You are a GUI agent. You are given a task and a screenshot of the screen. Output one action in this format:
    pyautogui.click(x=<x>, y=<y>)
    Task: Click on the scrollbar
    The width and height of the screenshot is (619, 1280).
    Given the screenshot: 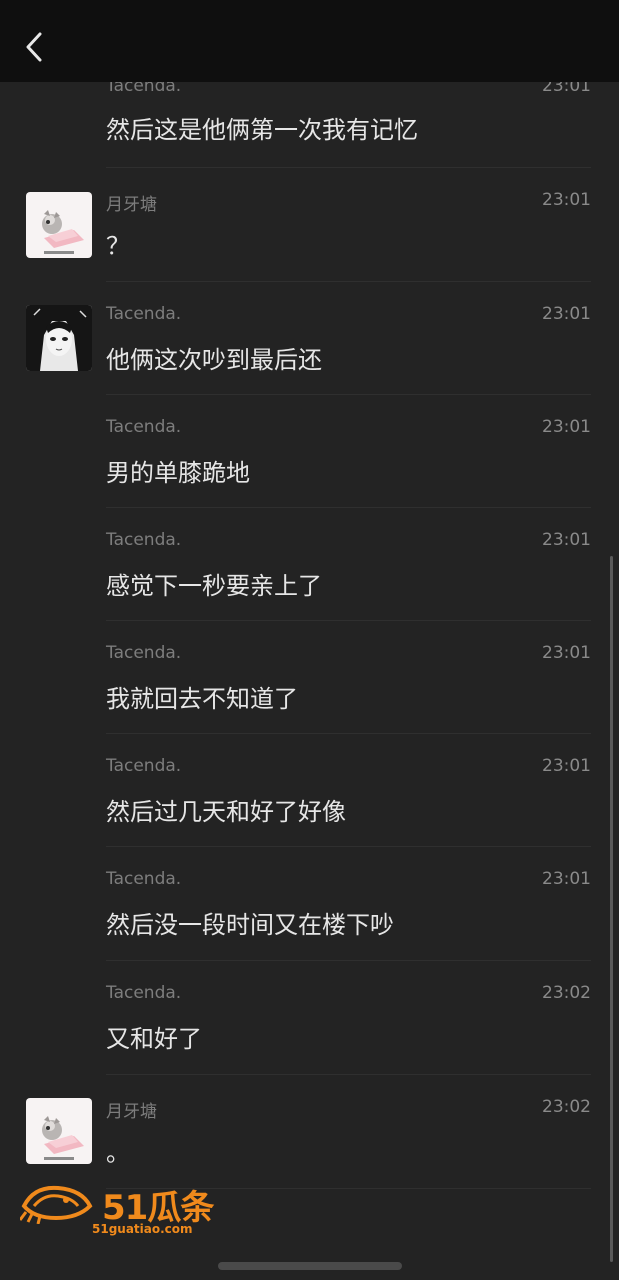 What is the action you would take?
    pyautogui.click(x=611, y=909)
    